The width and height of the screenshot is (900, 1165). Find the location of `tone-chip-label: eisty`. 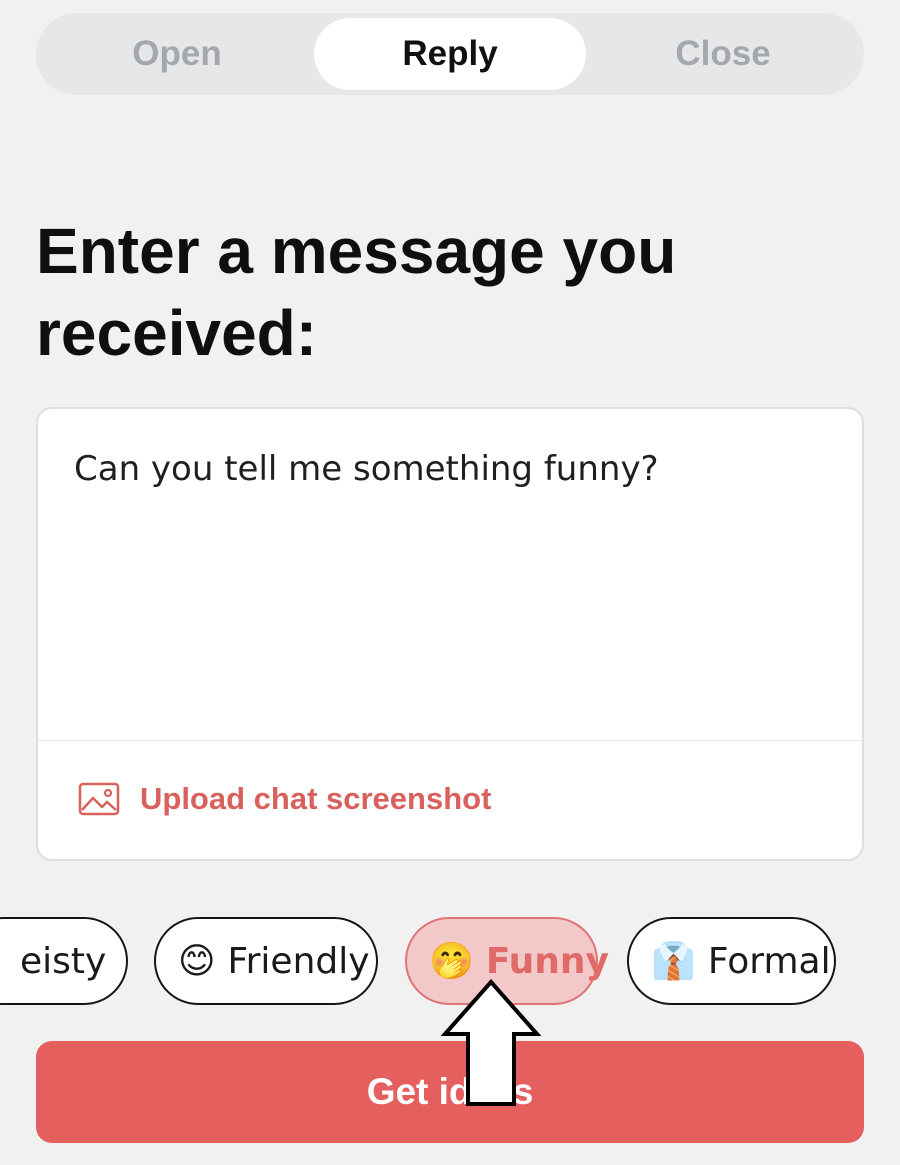

tone-chip-label: eisty is located at coordinates (63, 961).